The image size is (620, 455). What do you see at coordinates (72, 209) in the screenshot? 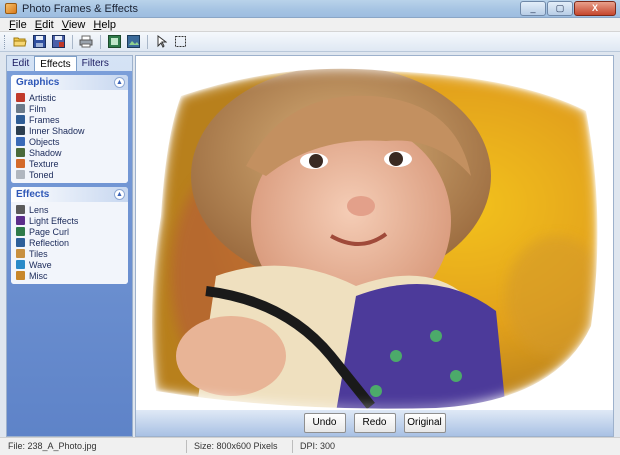
I see `effect-item-lens: Lens` at bounding box center [72, 209].